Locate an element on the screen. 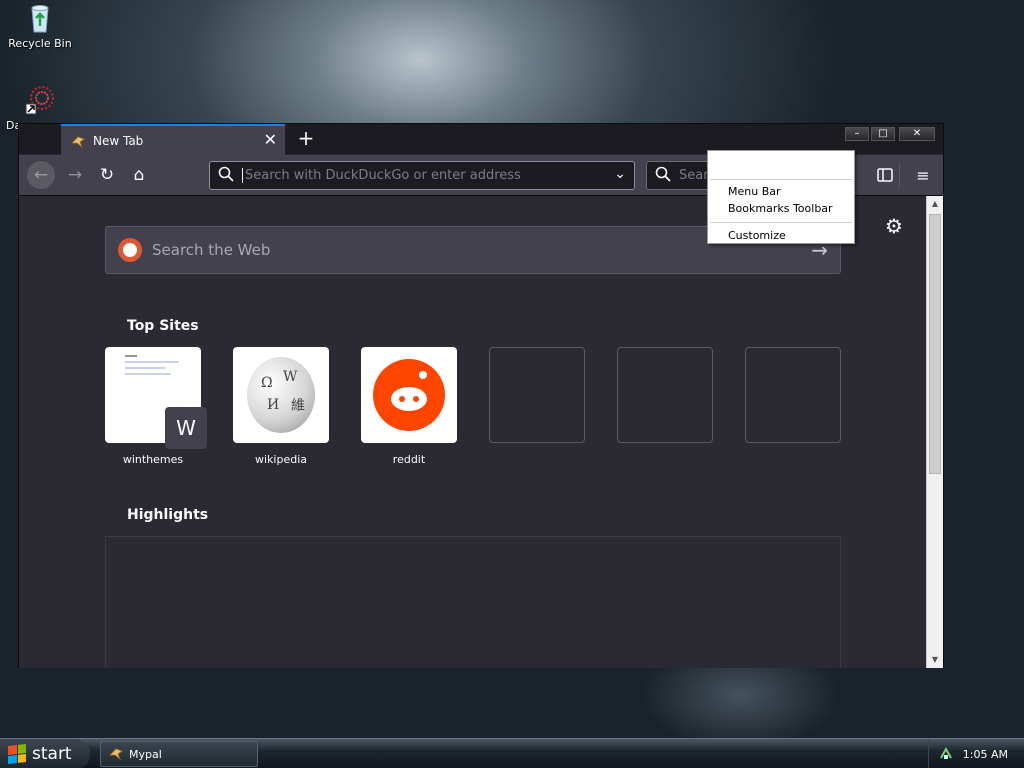 This screenshot has height=768, width=1024. scroll-thumb is located at coordinates (935, 344).